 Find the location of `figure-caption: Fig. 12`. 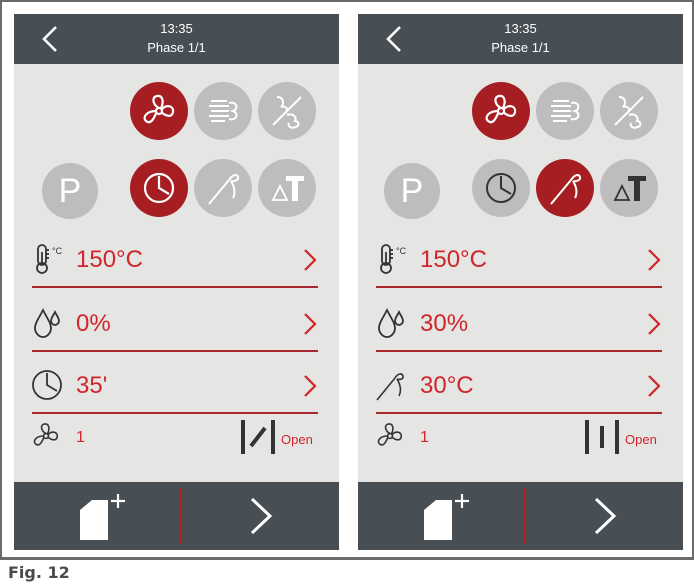

figure-caption: Fig. 12 is located at coordinates (39, 572).